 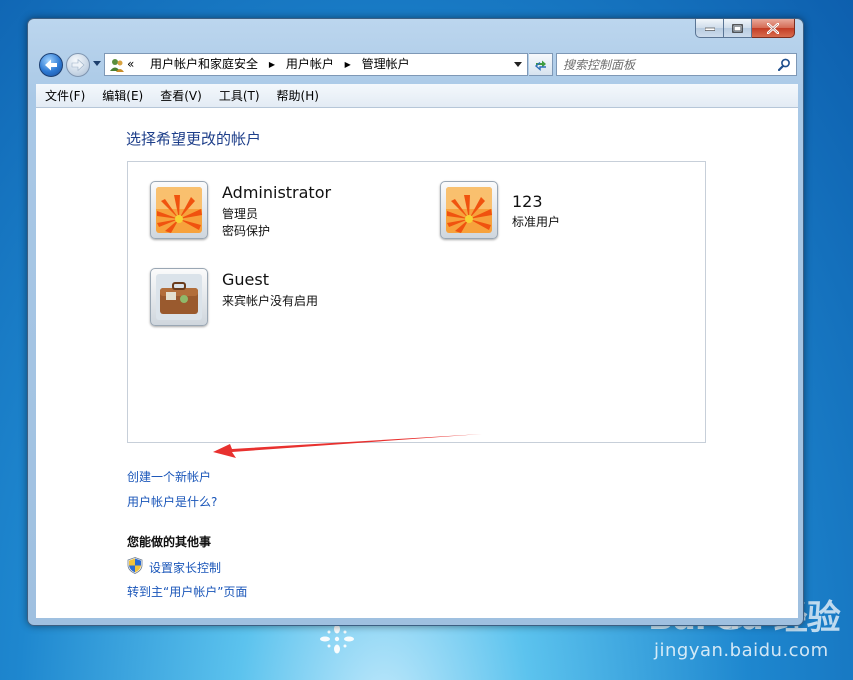 What do you see at coordinates (518, 64) in the screenshot?
I see `address-dropdown-icon` at bounding box center [518, 64].